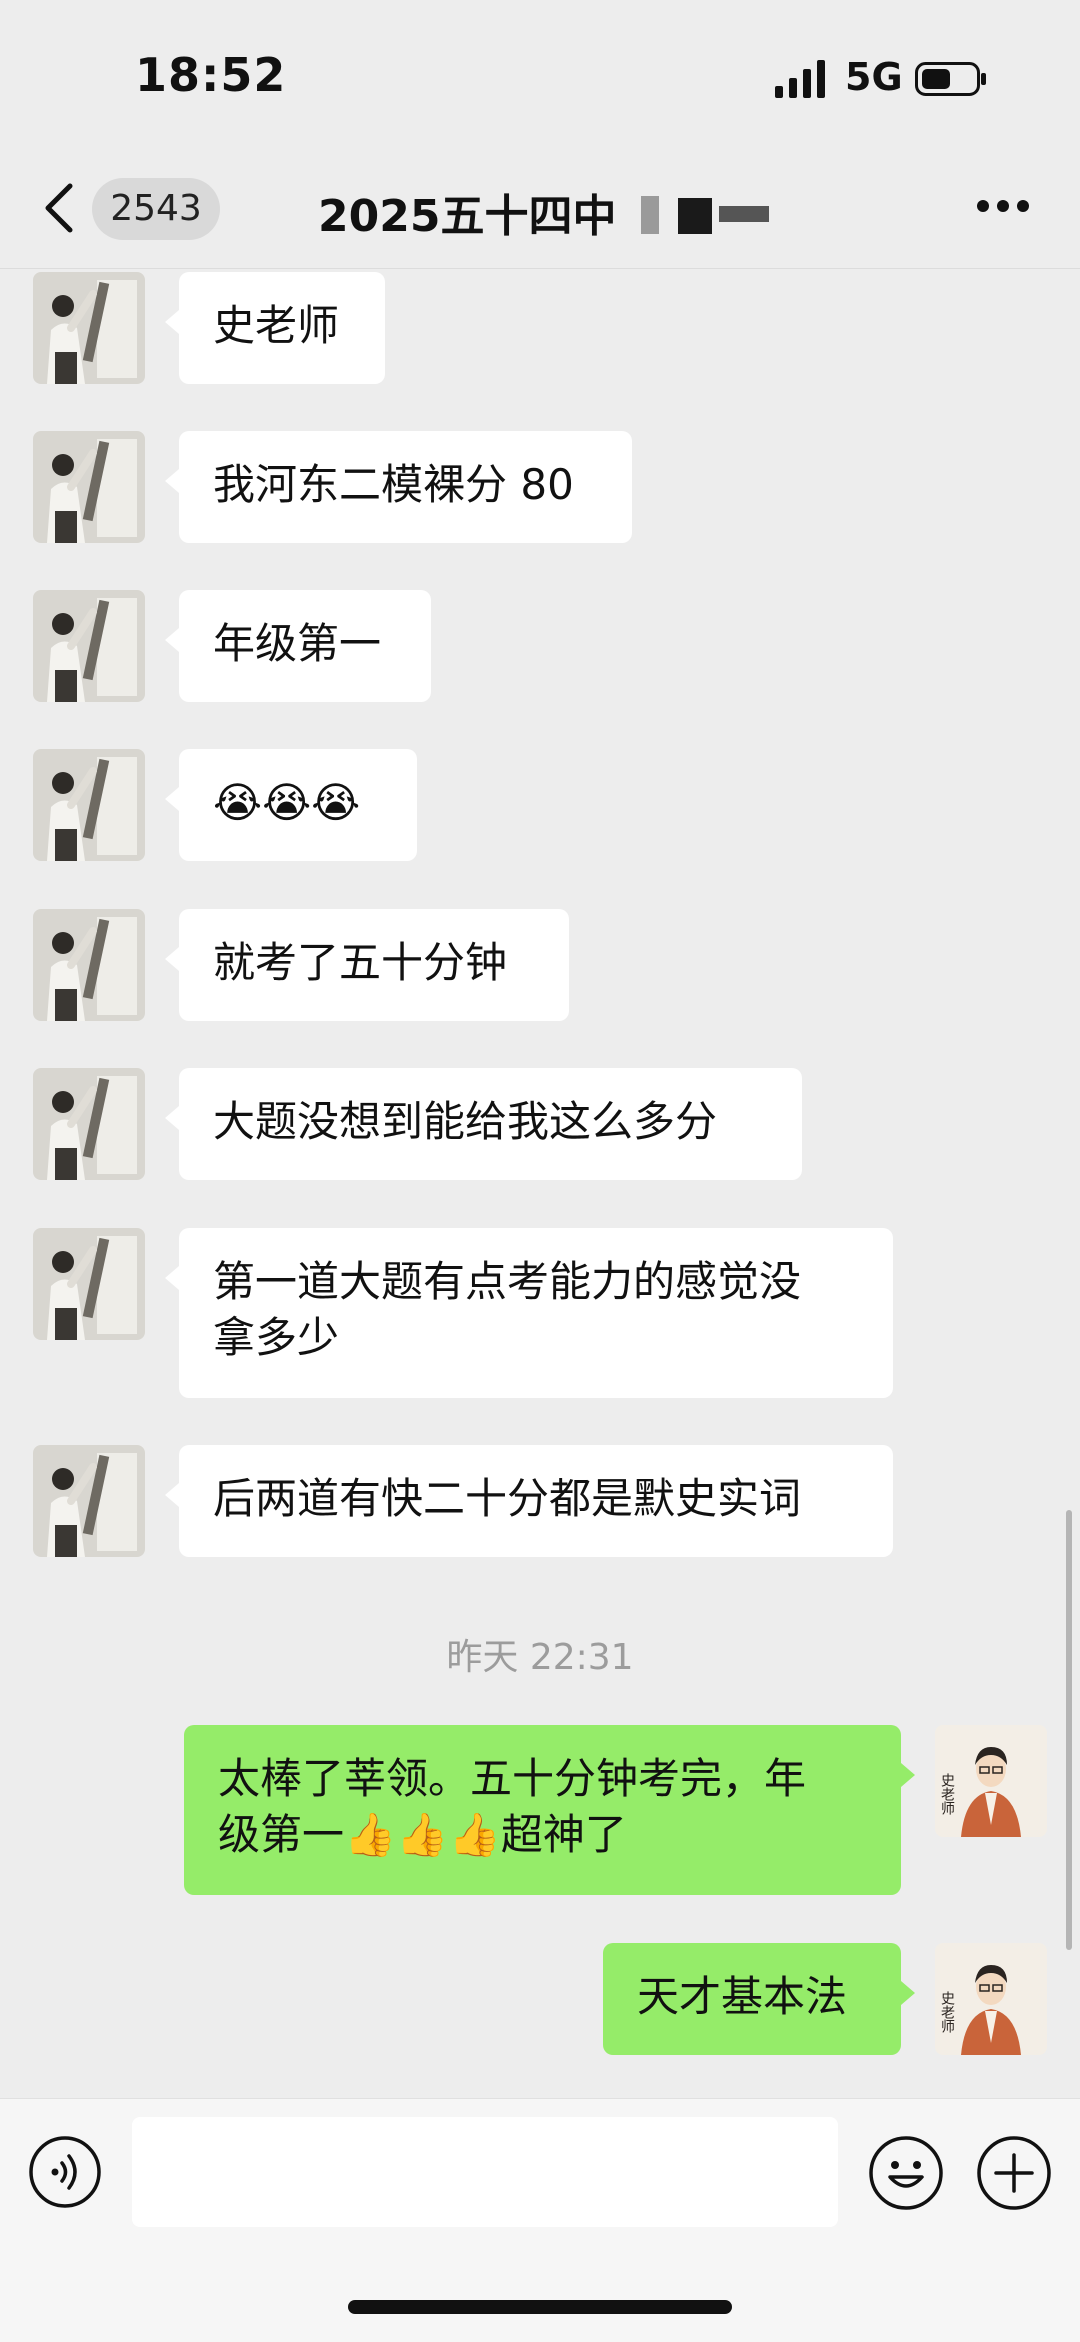  Describe the element at coordinates (1014, 2173) in the screenshot. I see `plus-icon` at that location.